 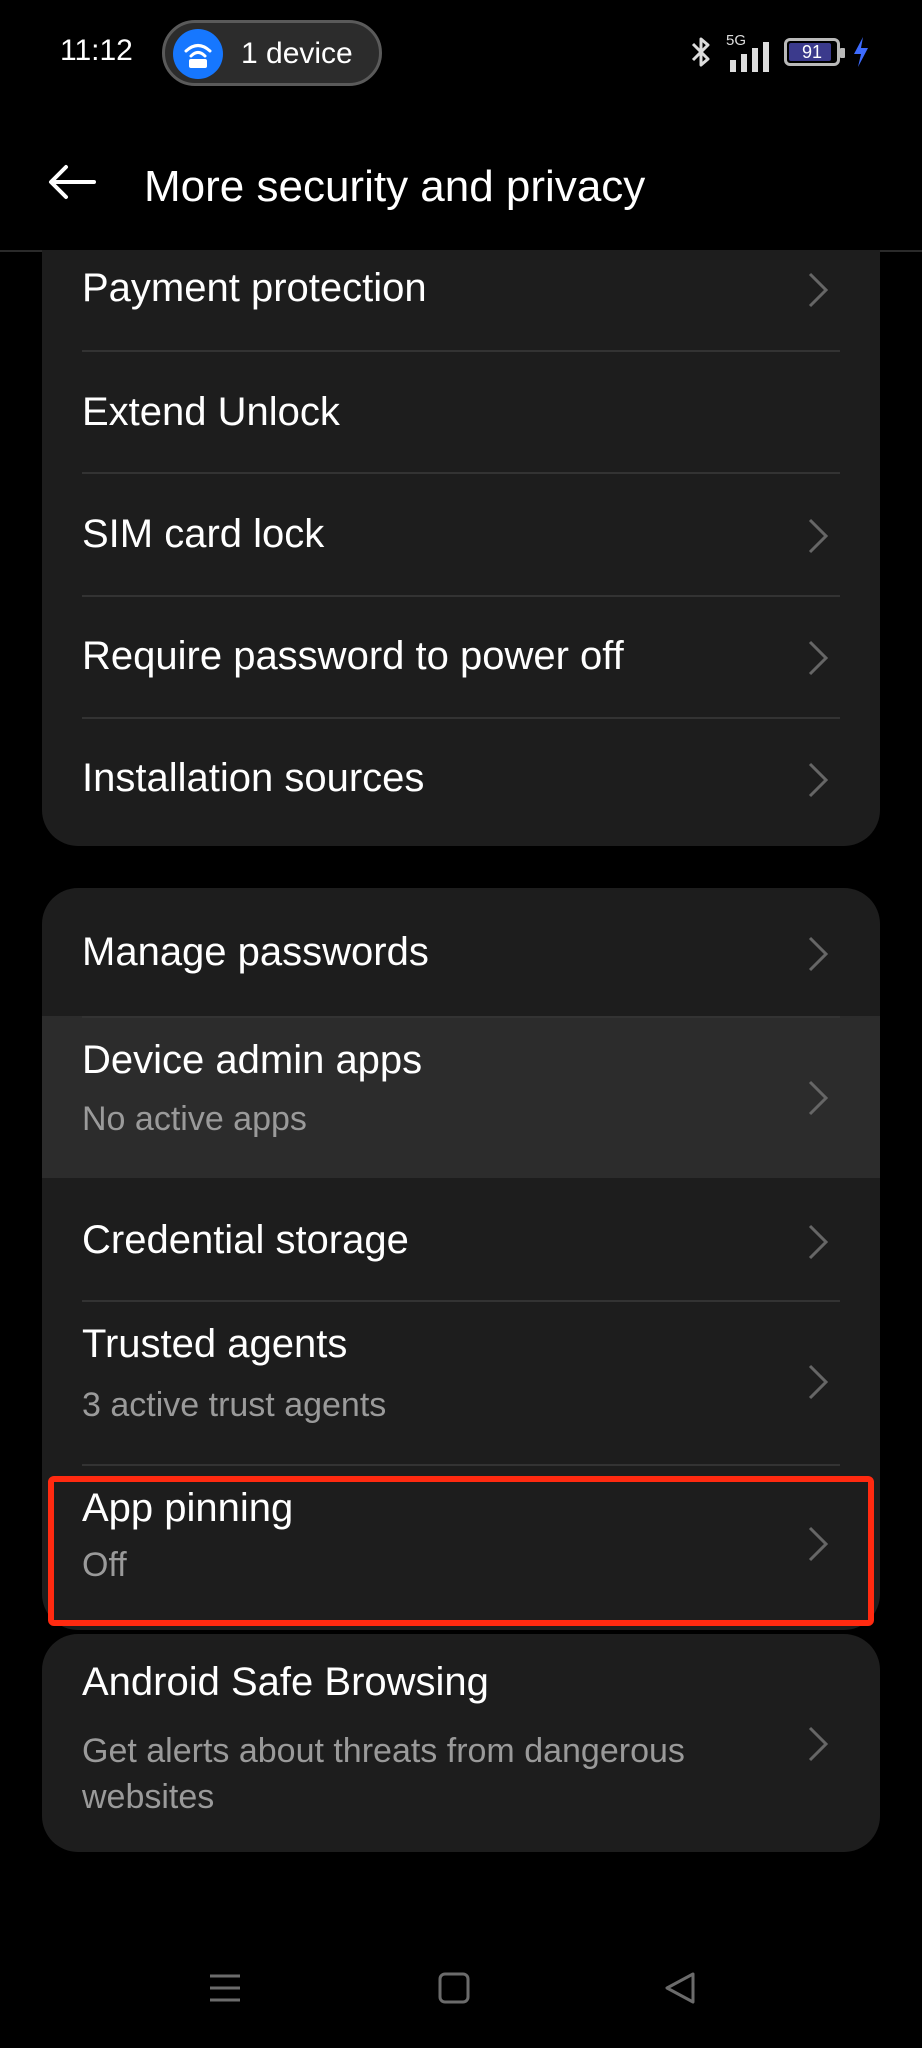 I want to click on home-button, so click(x=454, y=1988).